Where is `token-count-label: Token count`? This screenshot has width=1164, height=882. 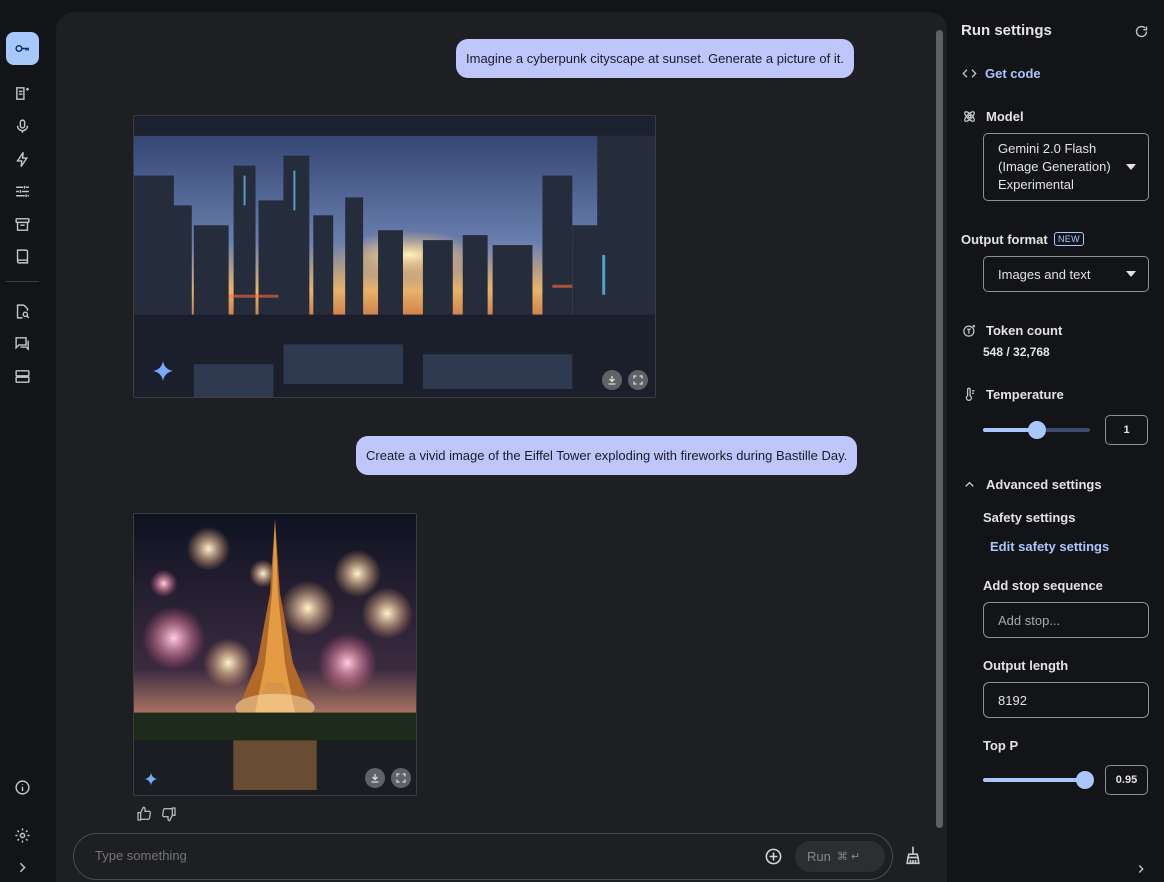 token-count-label: Token count is located at coordinates (1024, 330).